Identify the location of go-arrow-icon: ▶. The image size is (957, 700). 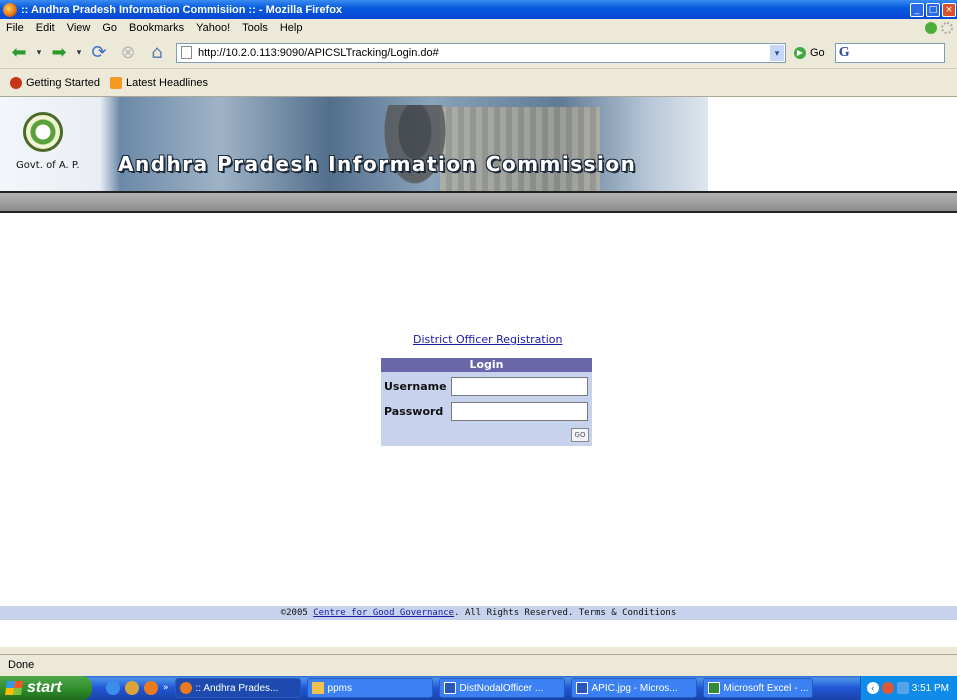
(800, 52).